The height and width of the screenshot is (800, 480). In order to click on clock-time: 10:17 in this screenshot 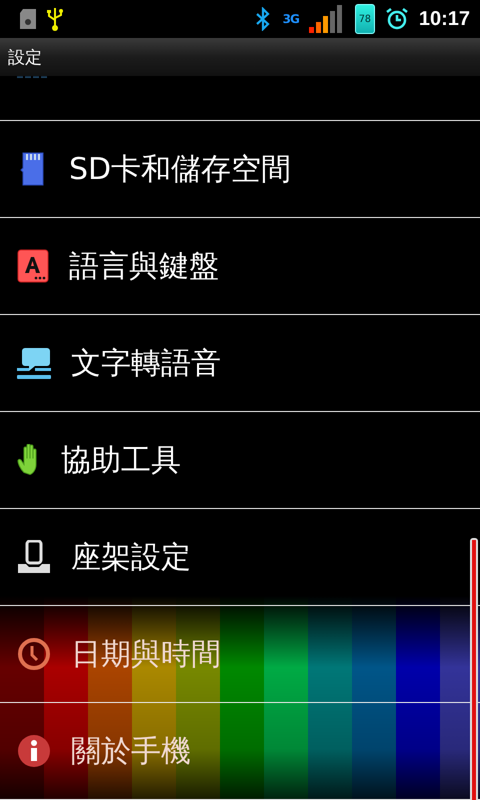, I will do `click(444, 19)`.